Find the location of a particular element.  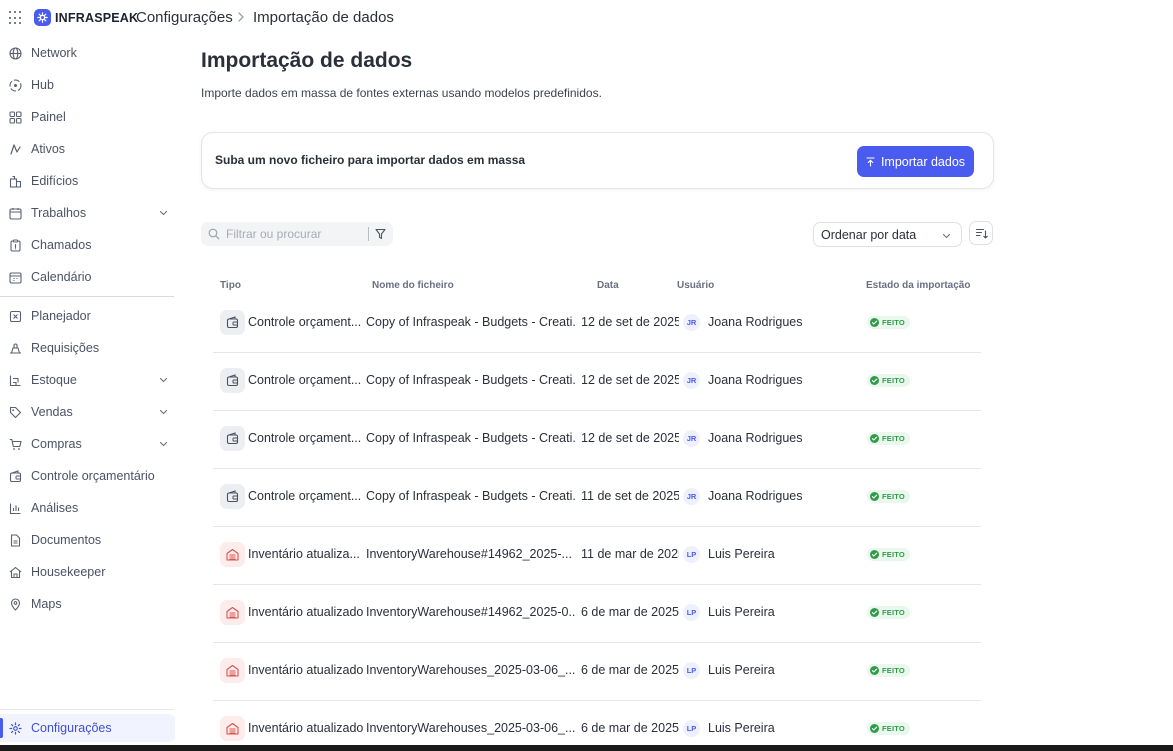

sort-order-icon is located at coordinates (981, 233).